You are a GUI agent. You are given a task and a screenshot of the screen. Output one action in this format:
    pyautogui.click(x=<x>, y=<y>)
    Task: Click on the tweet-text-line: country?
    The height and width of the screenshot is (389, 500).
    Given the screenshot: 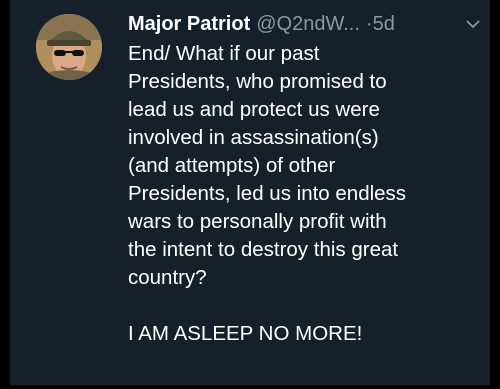 What is the action you would take?
    pyautogui.click(x=167, y=277)
    